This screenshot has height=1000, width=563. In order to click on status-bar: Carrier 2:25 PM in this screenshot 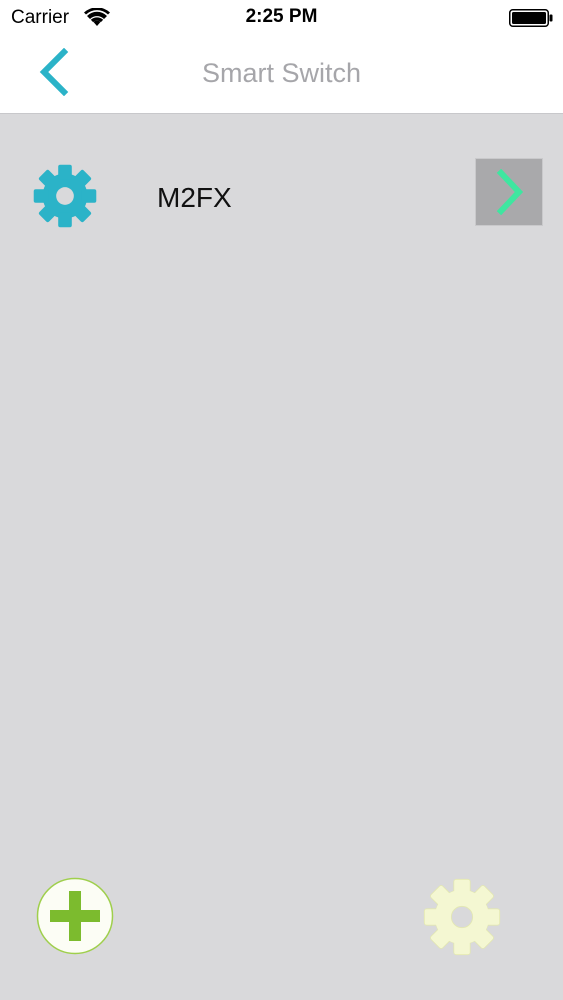, I will do `click(281, 18)`.